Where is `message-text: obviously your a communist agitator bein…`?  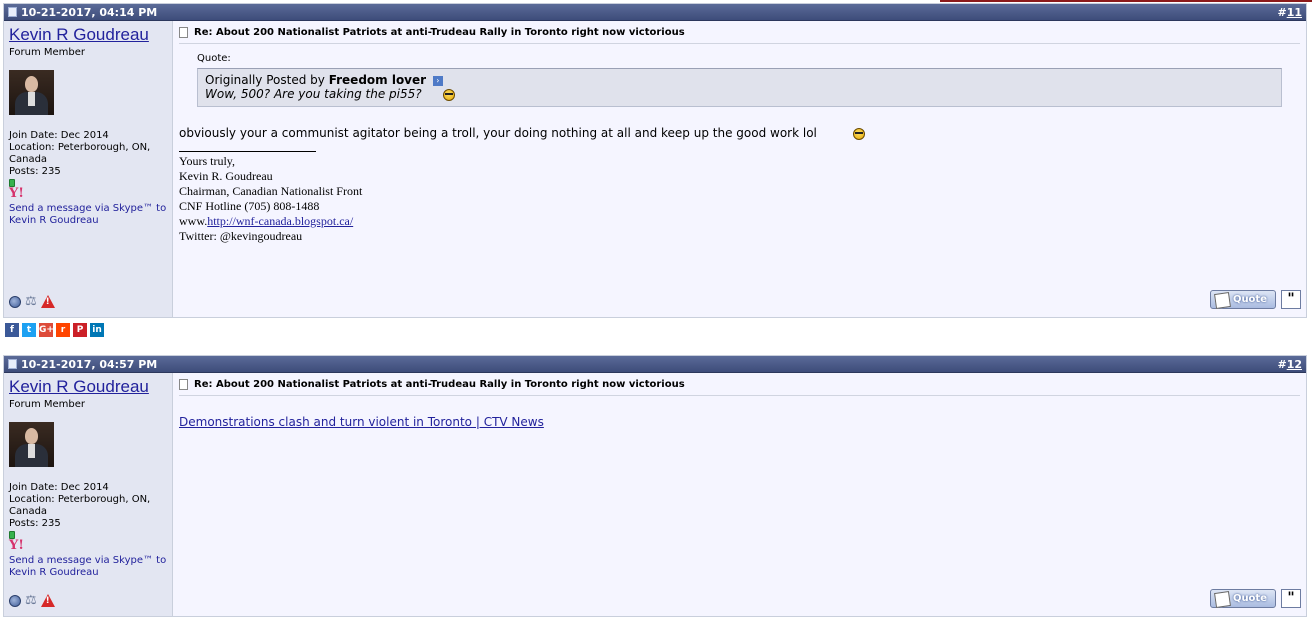
message-text: obviously your a communist agitator bein… is located at coordinates (739, 133).